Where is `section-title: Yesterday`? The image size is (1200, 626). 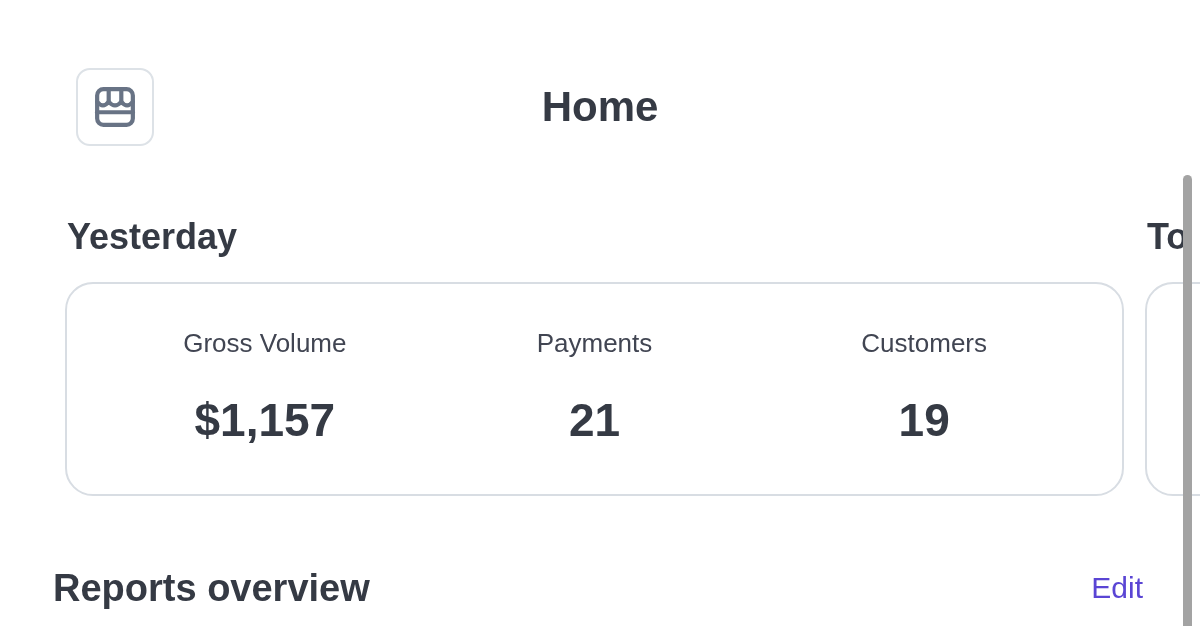 section-title: Yesterday is located at coordinates (152, 237).